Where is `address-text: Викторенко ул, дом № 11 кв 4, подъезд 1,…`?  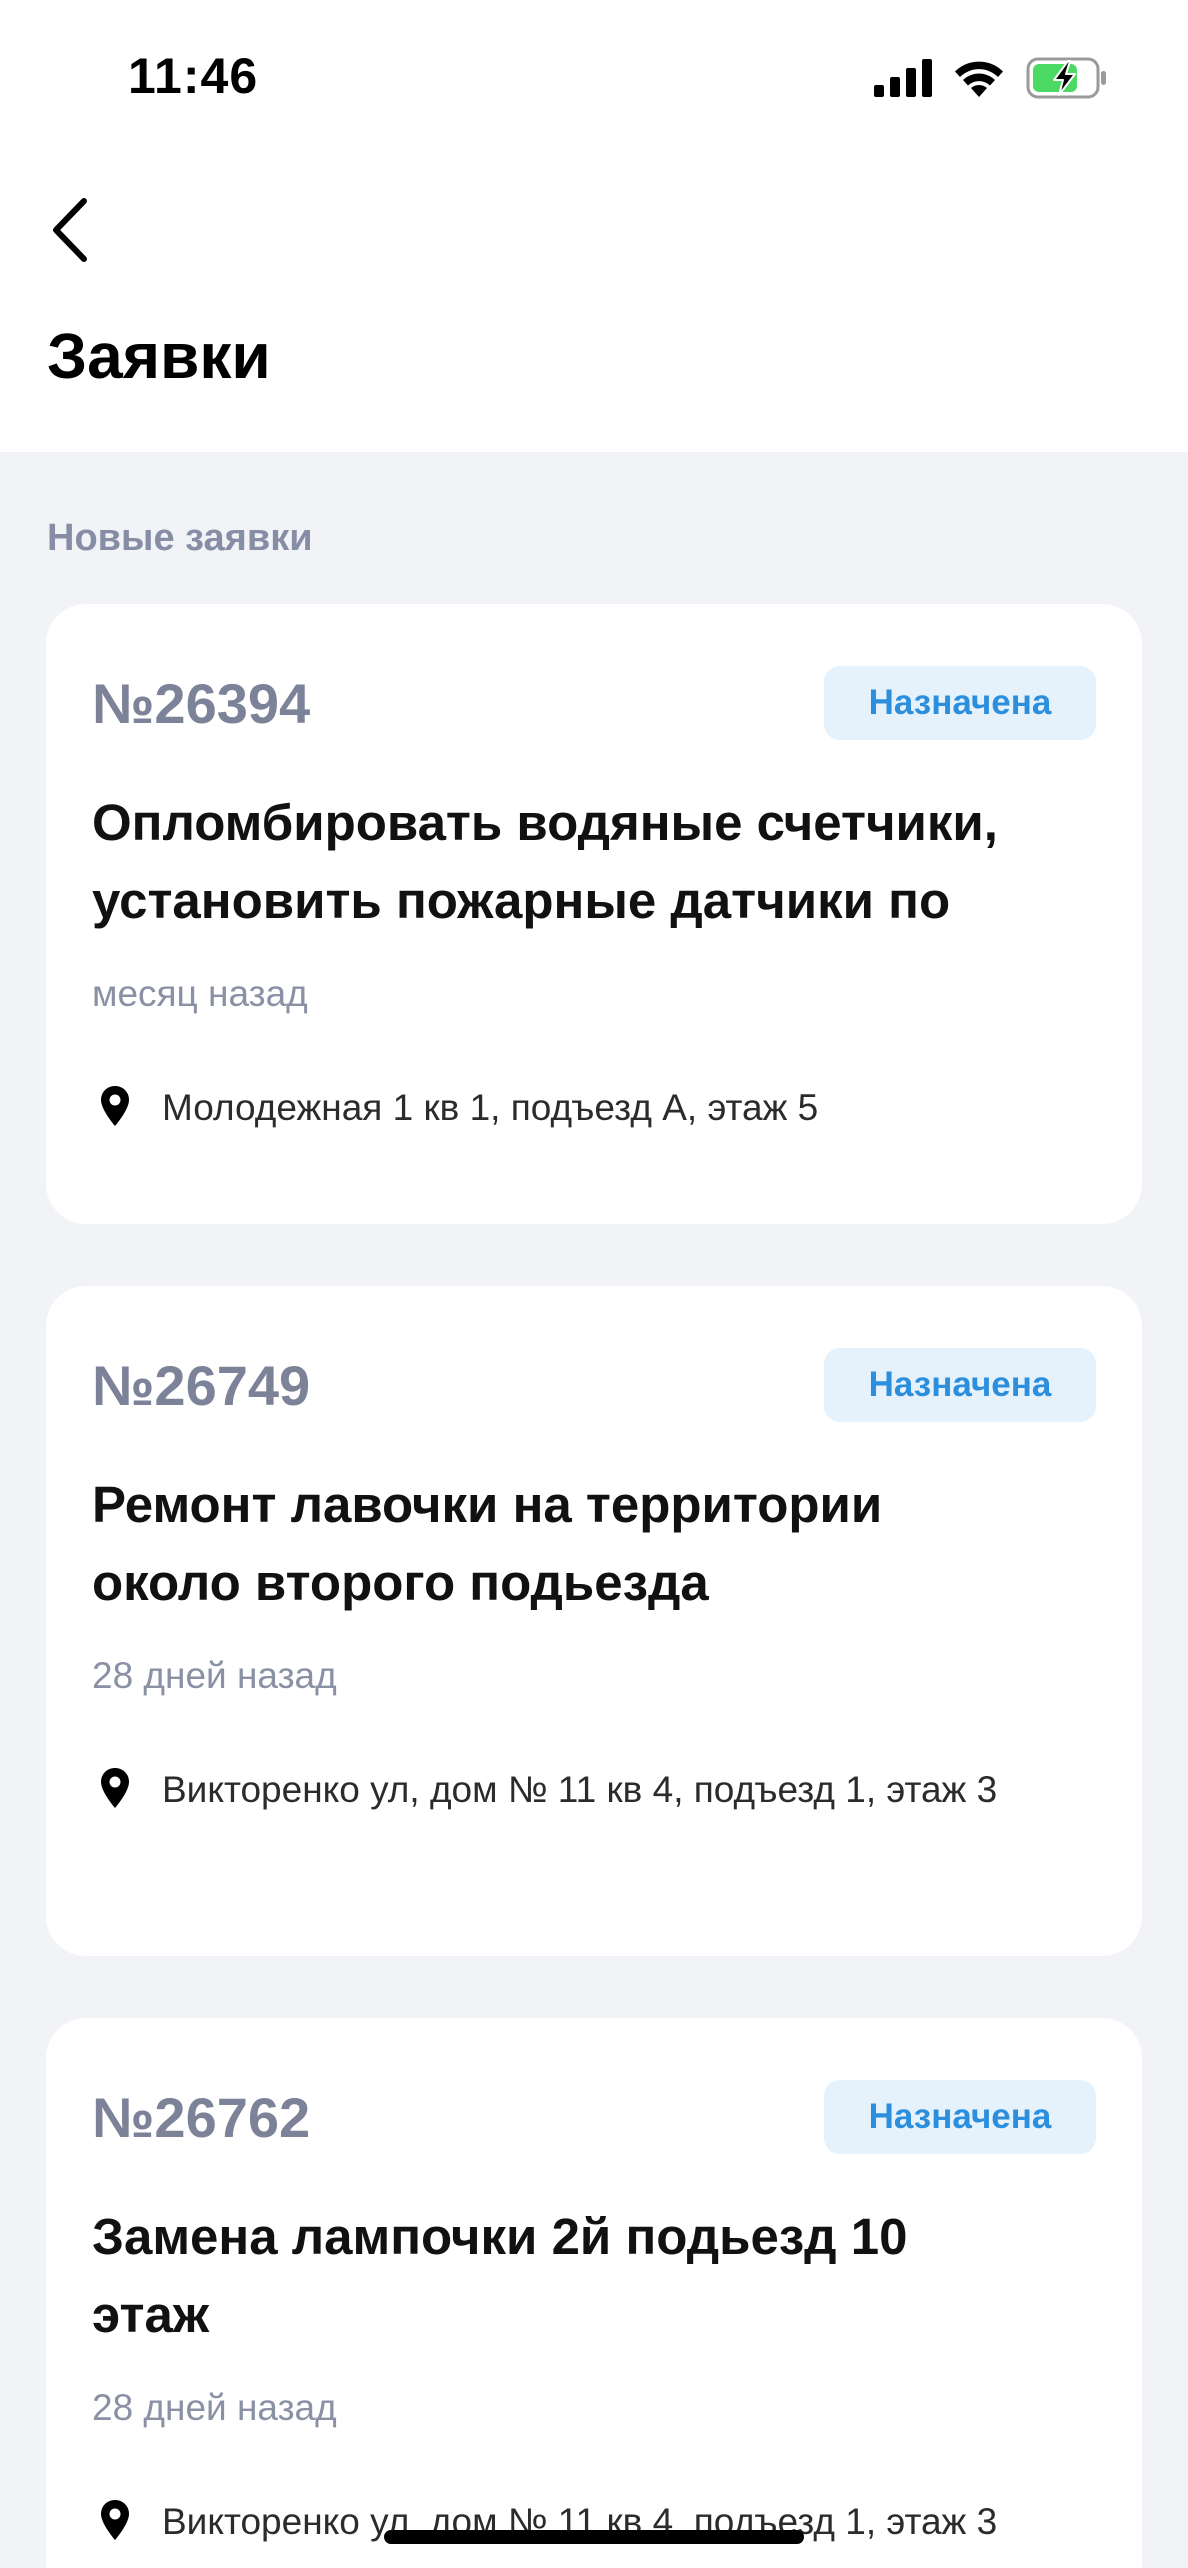 address-text: Викторенко ул, дом № 11 кв 4, подъезд 1,… is located at coordinates (580, 1789).